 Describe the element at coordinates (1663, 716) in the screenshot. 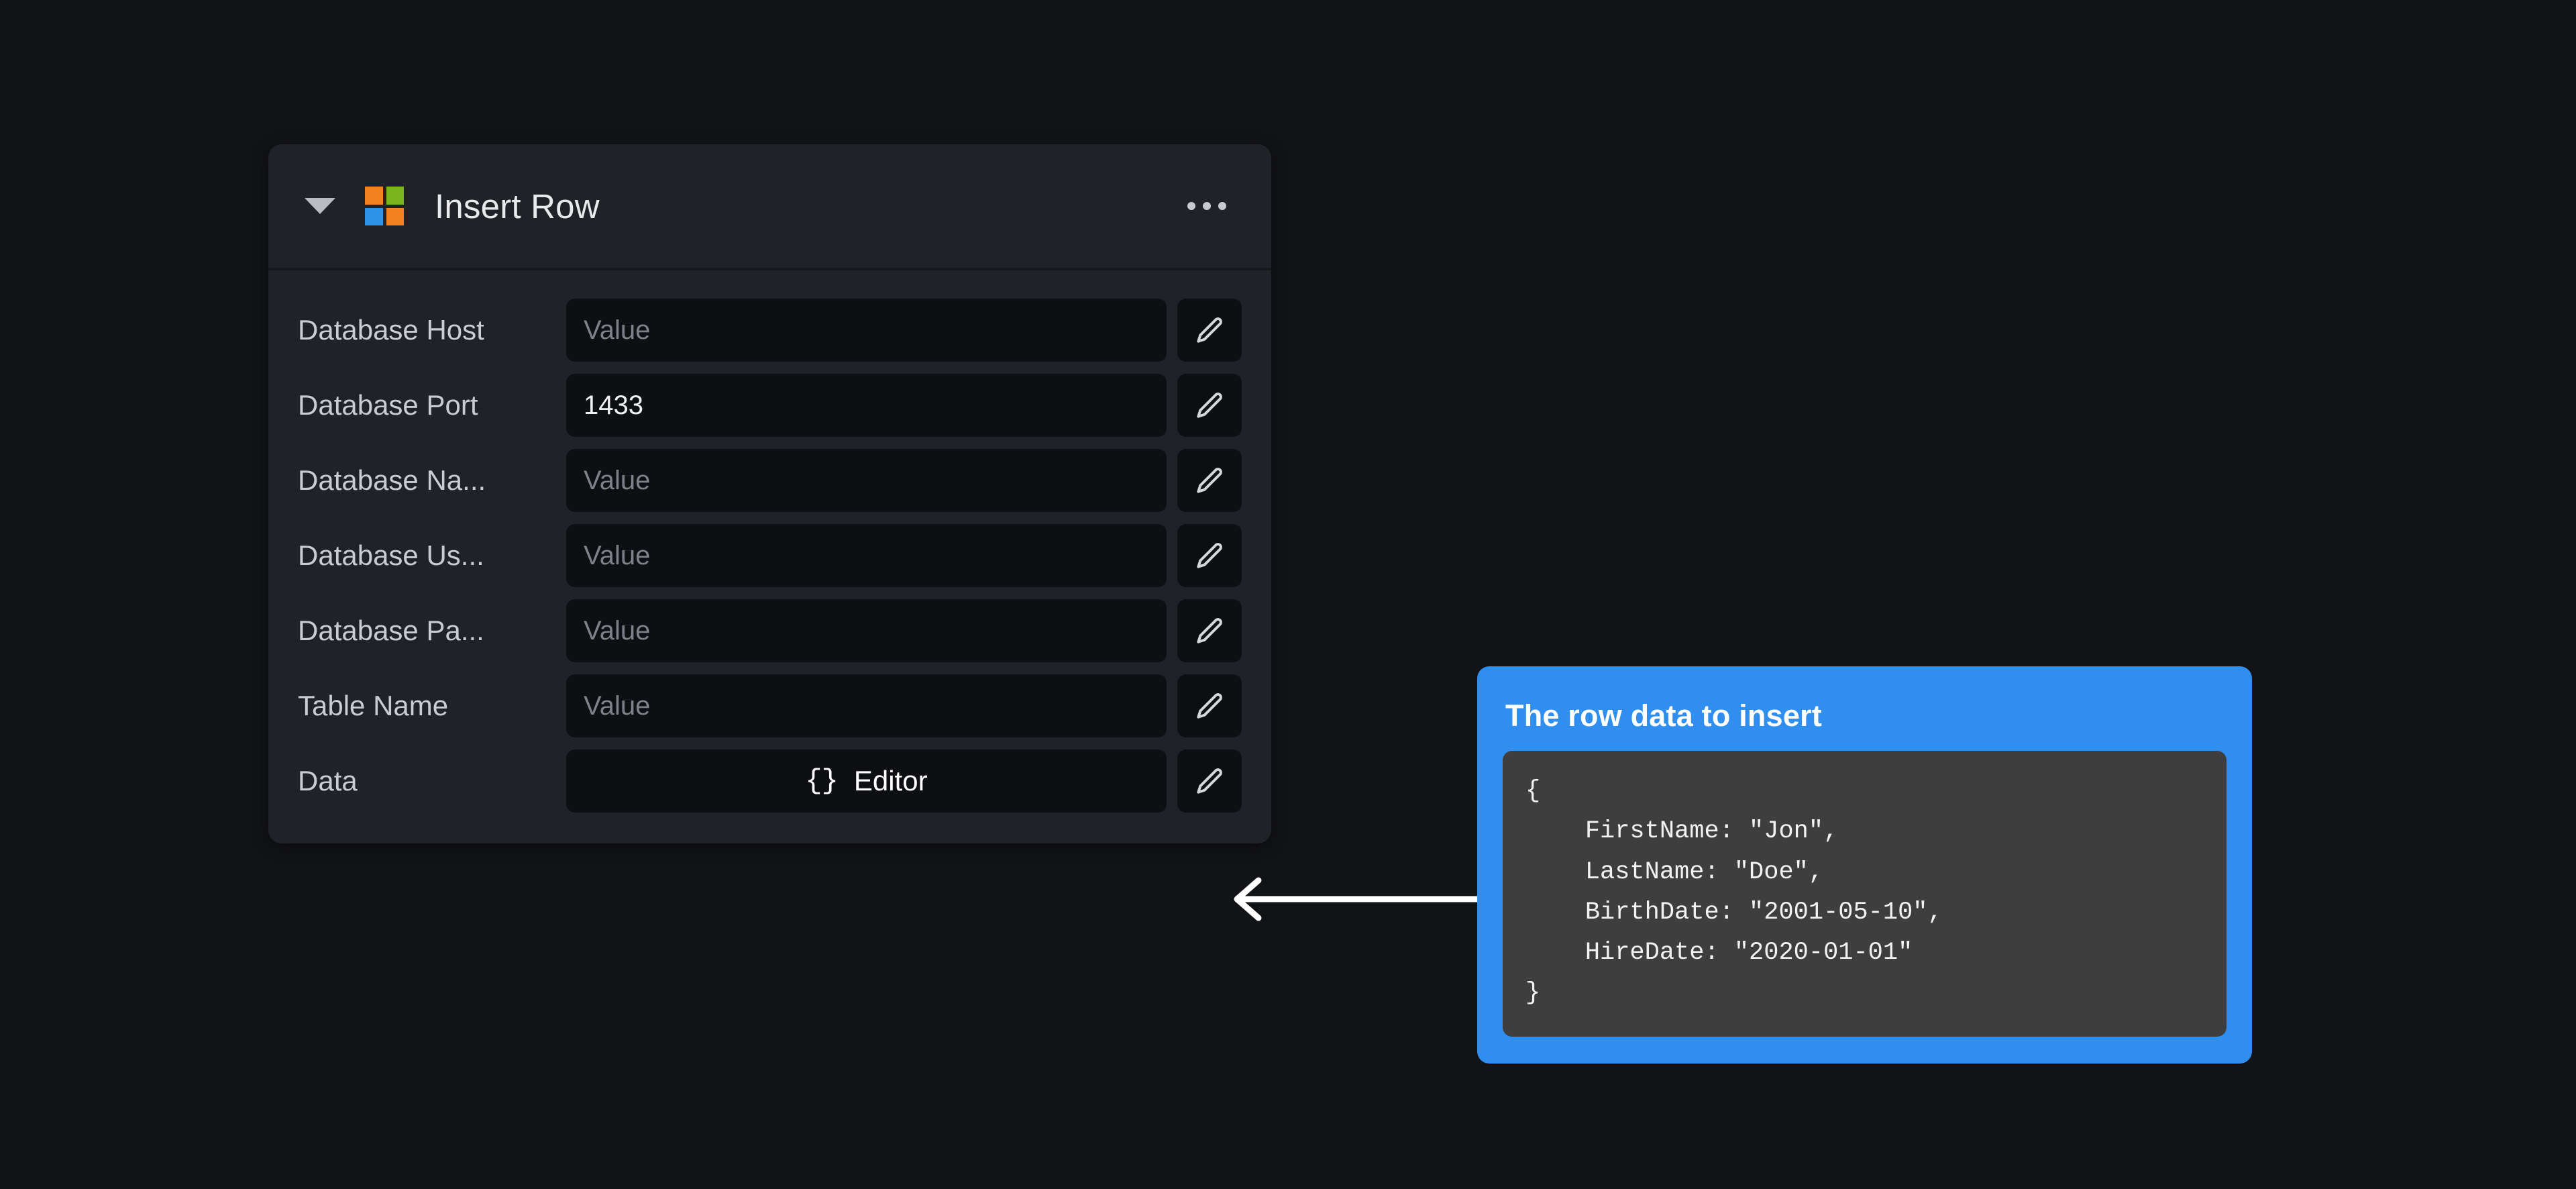

I see `callout-title: The row data to insert` at that location.